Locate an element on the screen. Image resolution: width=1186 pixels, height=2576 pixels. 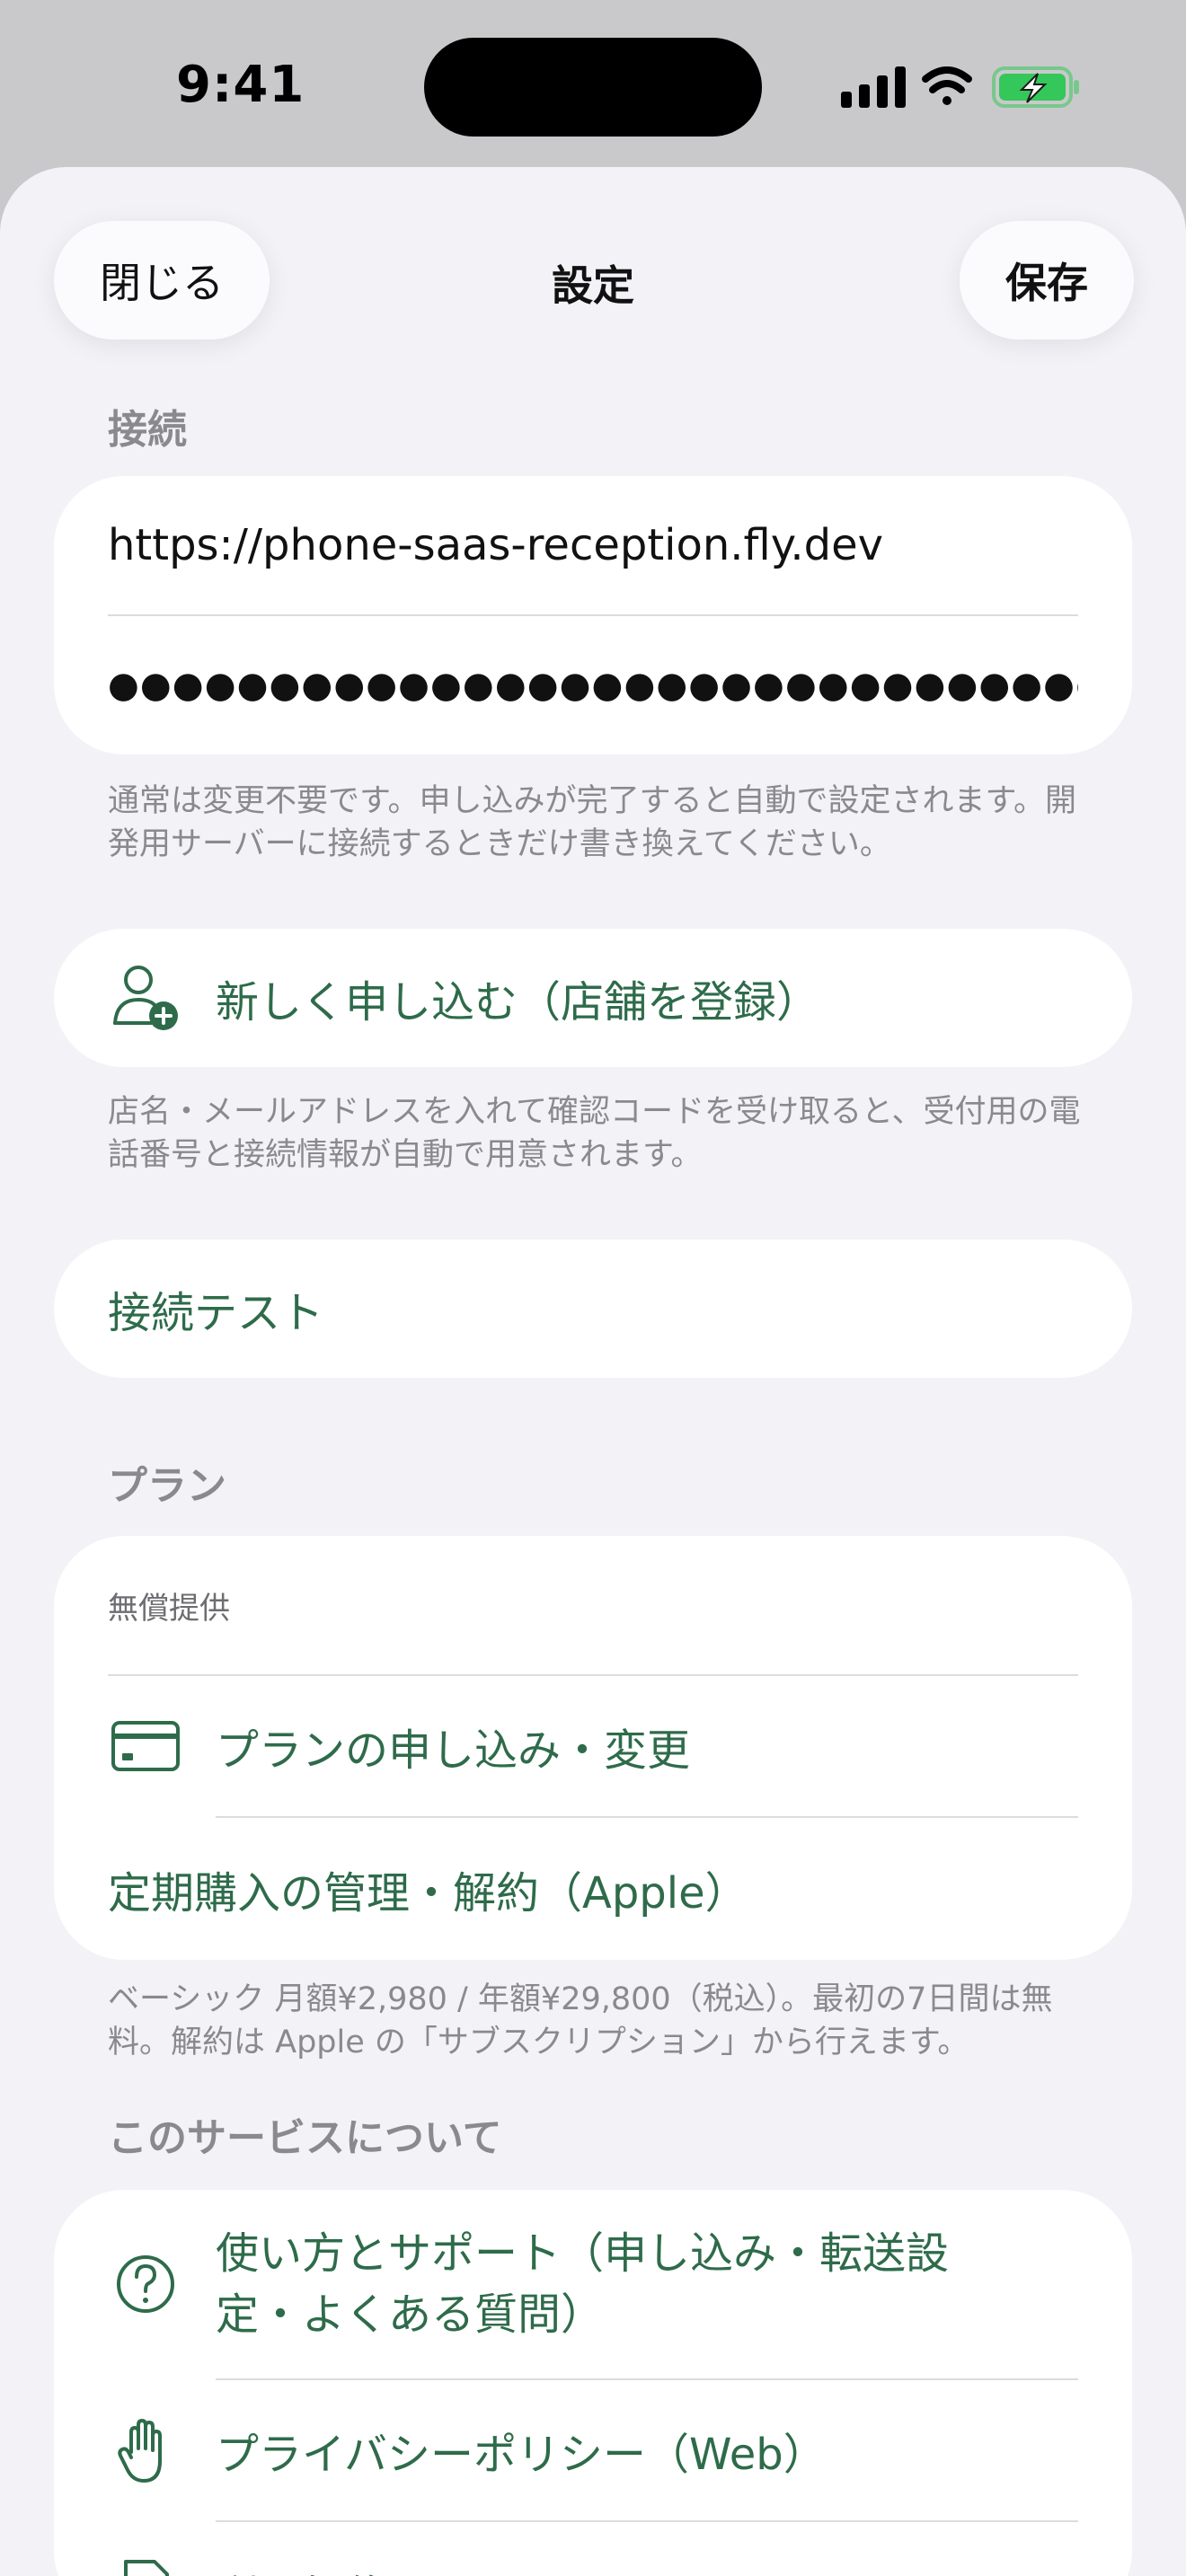
signup-card: 新しく申し込む（店舗を登録） is located at coordinates (593, 998).